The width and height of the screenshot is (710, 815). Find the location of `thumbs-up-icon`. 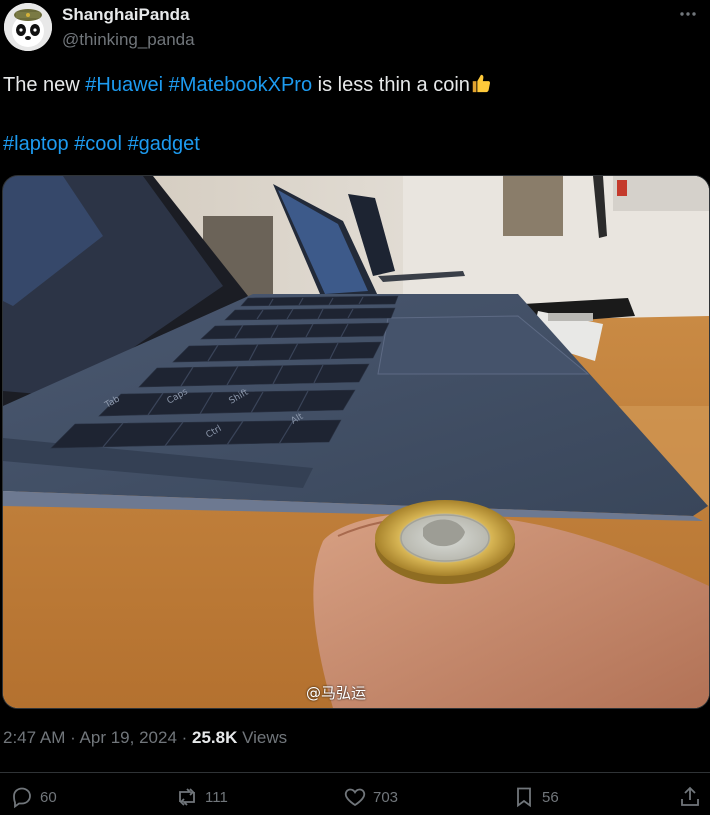

thumbs-up-icon is located at coordinates (481, 83).